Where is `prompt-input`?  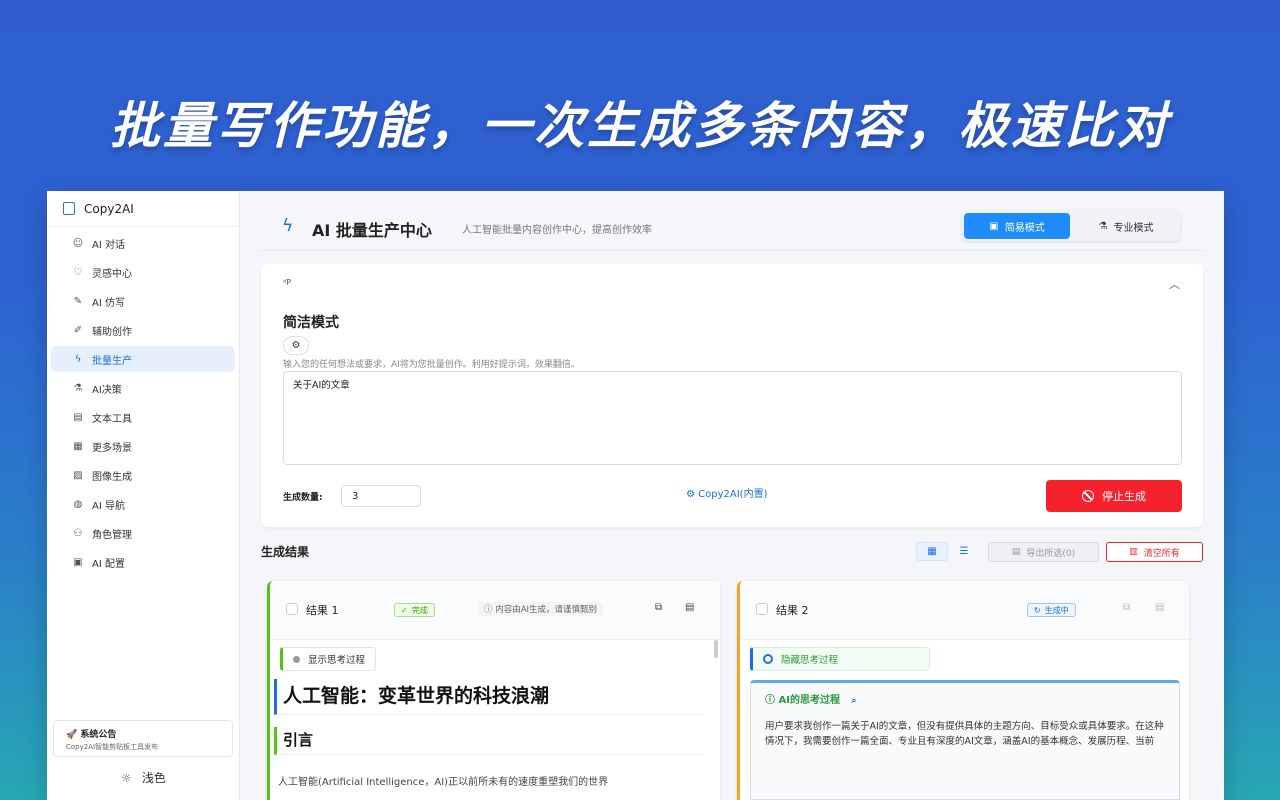
prompt-input is located at coordinates (732, 418).